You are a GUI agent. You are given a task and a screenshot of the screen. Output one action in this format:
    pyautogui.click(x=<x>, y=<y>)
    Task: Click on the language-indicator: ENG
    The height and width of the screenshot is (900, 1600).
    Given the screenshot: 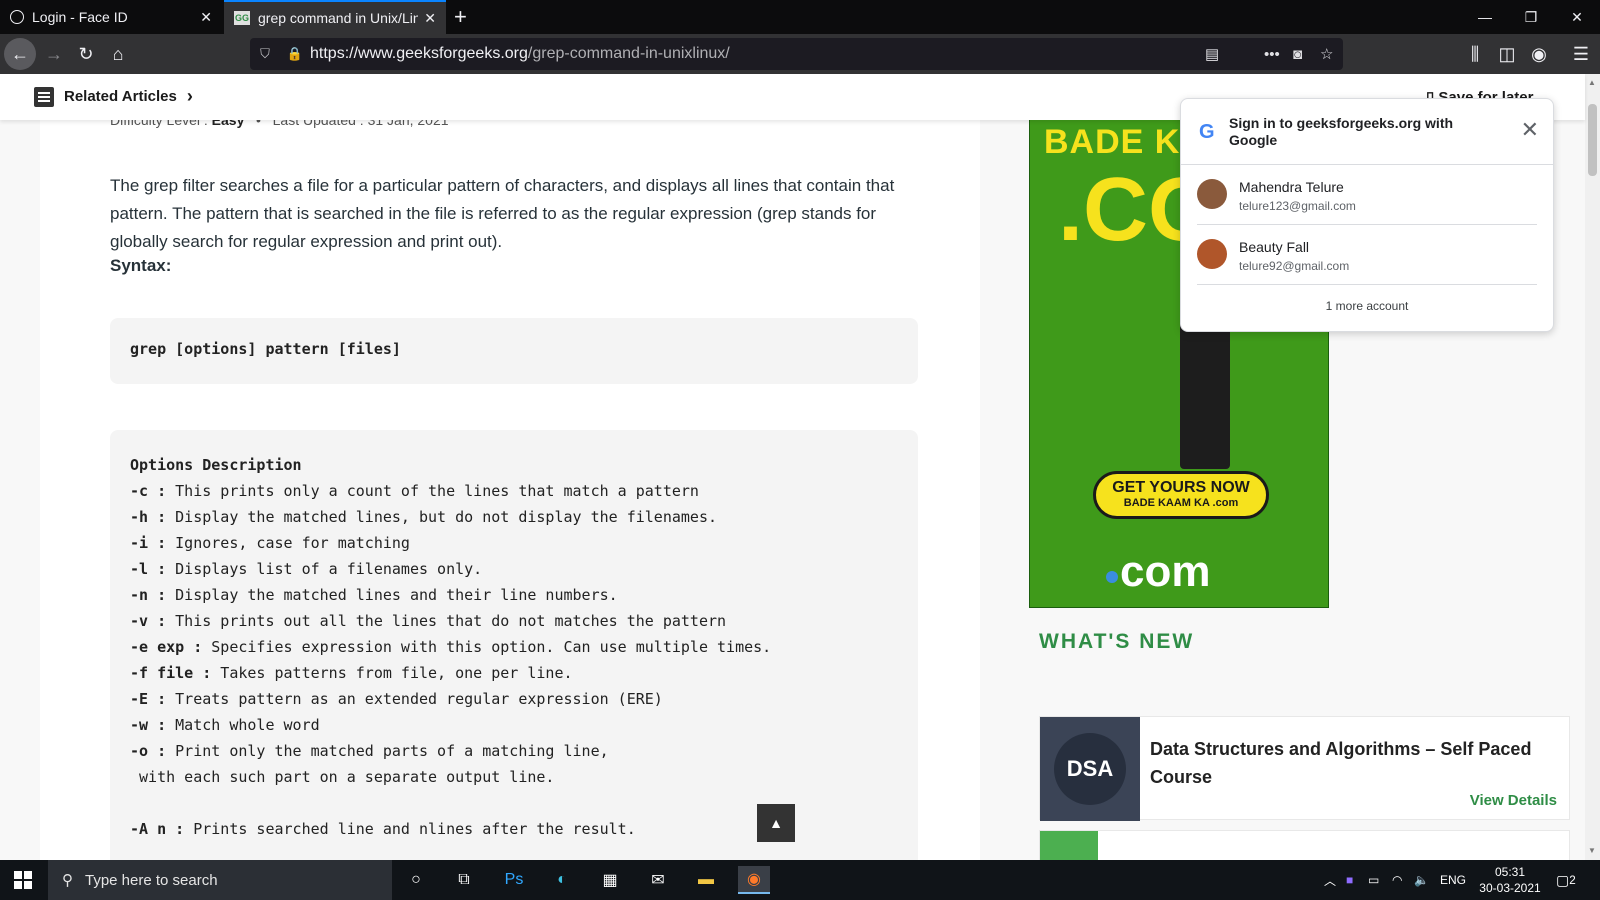 What is the action you would take?
    pyautogui.click(x=1453, y=880)
    